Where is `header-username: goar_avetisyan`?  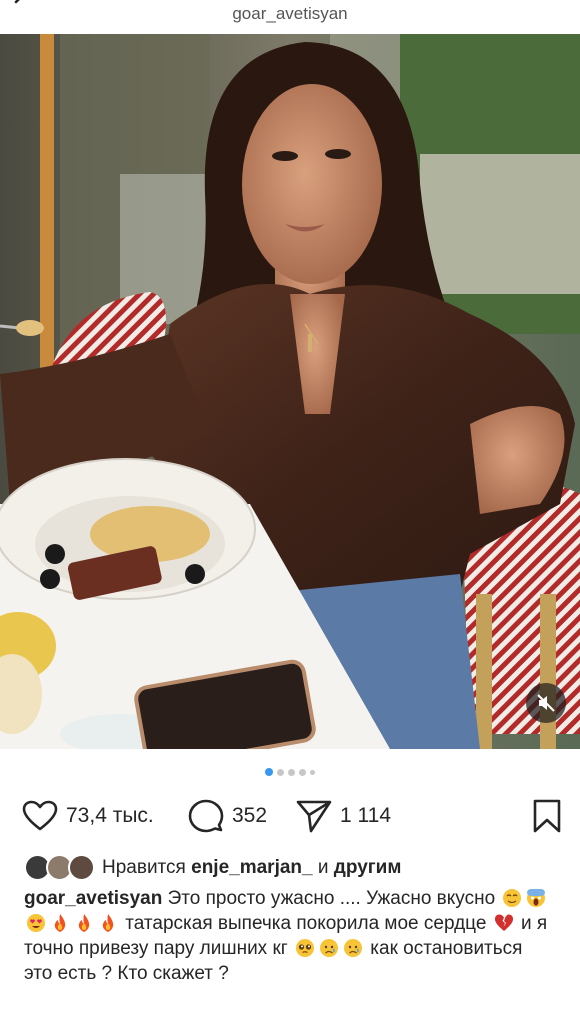 header-username: goar_avetisyan is located at coordinates (290, 14).